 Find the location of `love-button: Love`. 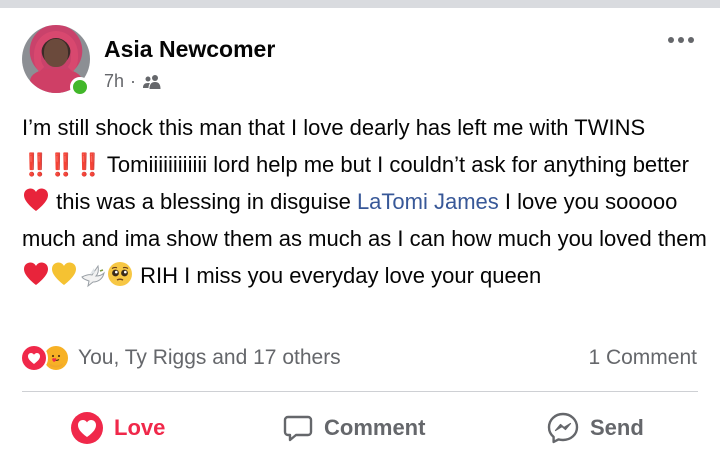

love-button: Love is located at coordinates (117, 428).